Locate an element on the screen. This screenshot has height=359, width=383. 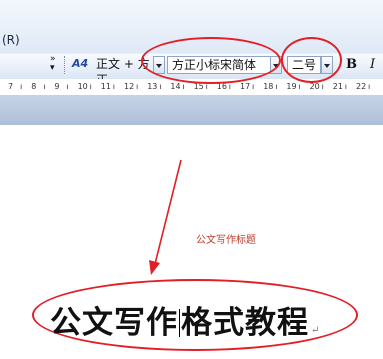
annotation-caption: 公文写作标题 is located at coordinates (226, 240).